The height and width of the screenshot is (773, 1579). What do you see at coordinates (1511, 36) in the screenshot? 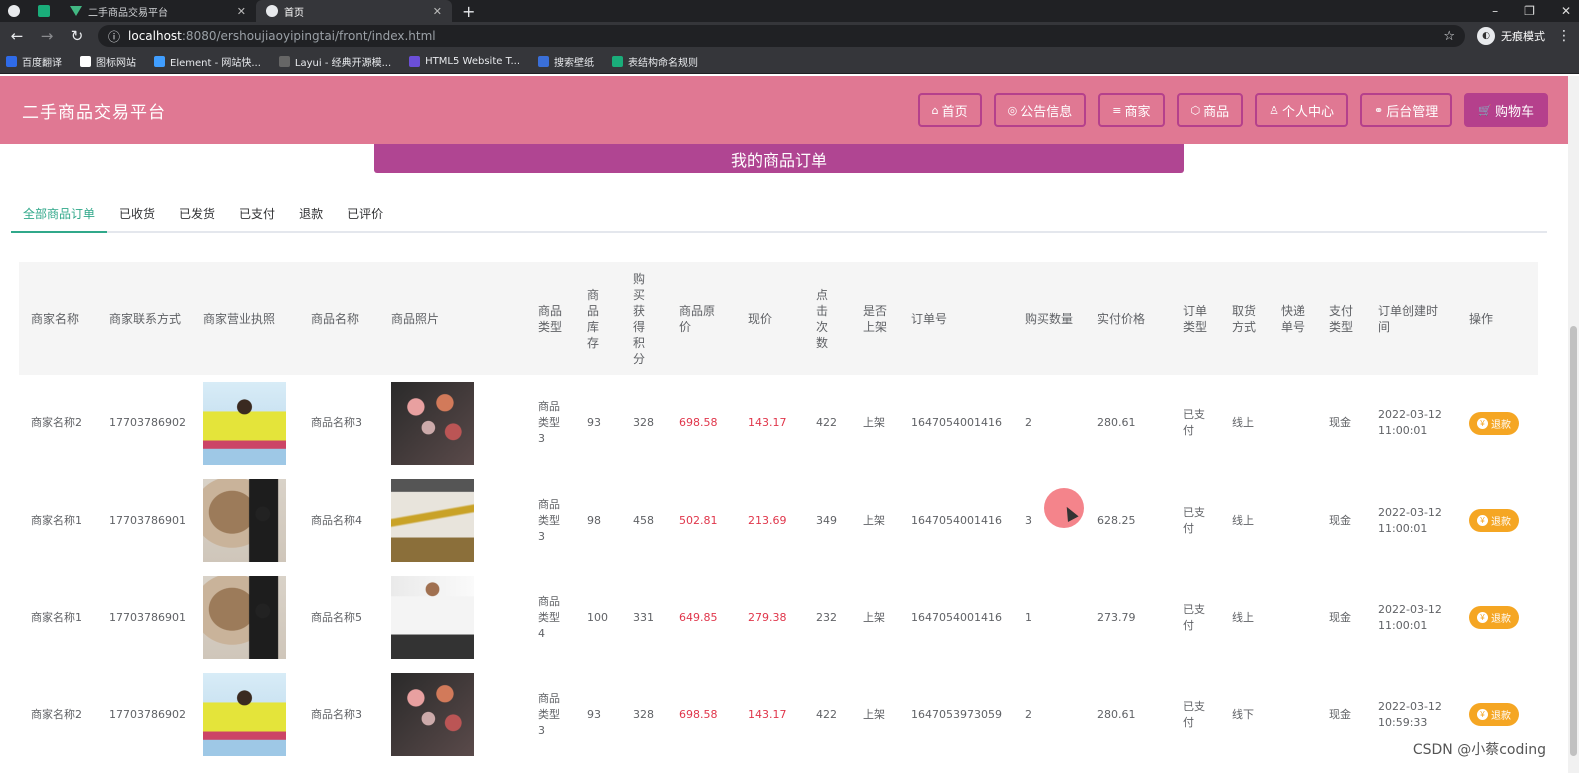
I see `incognito-indicator: ◐ 无痕模式` at bounding box center [1511, 36].